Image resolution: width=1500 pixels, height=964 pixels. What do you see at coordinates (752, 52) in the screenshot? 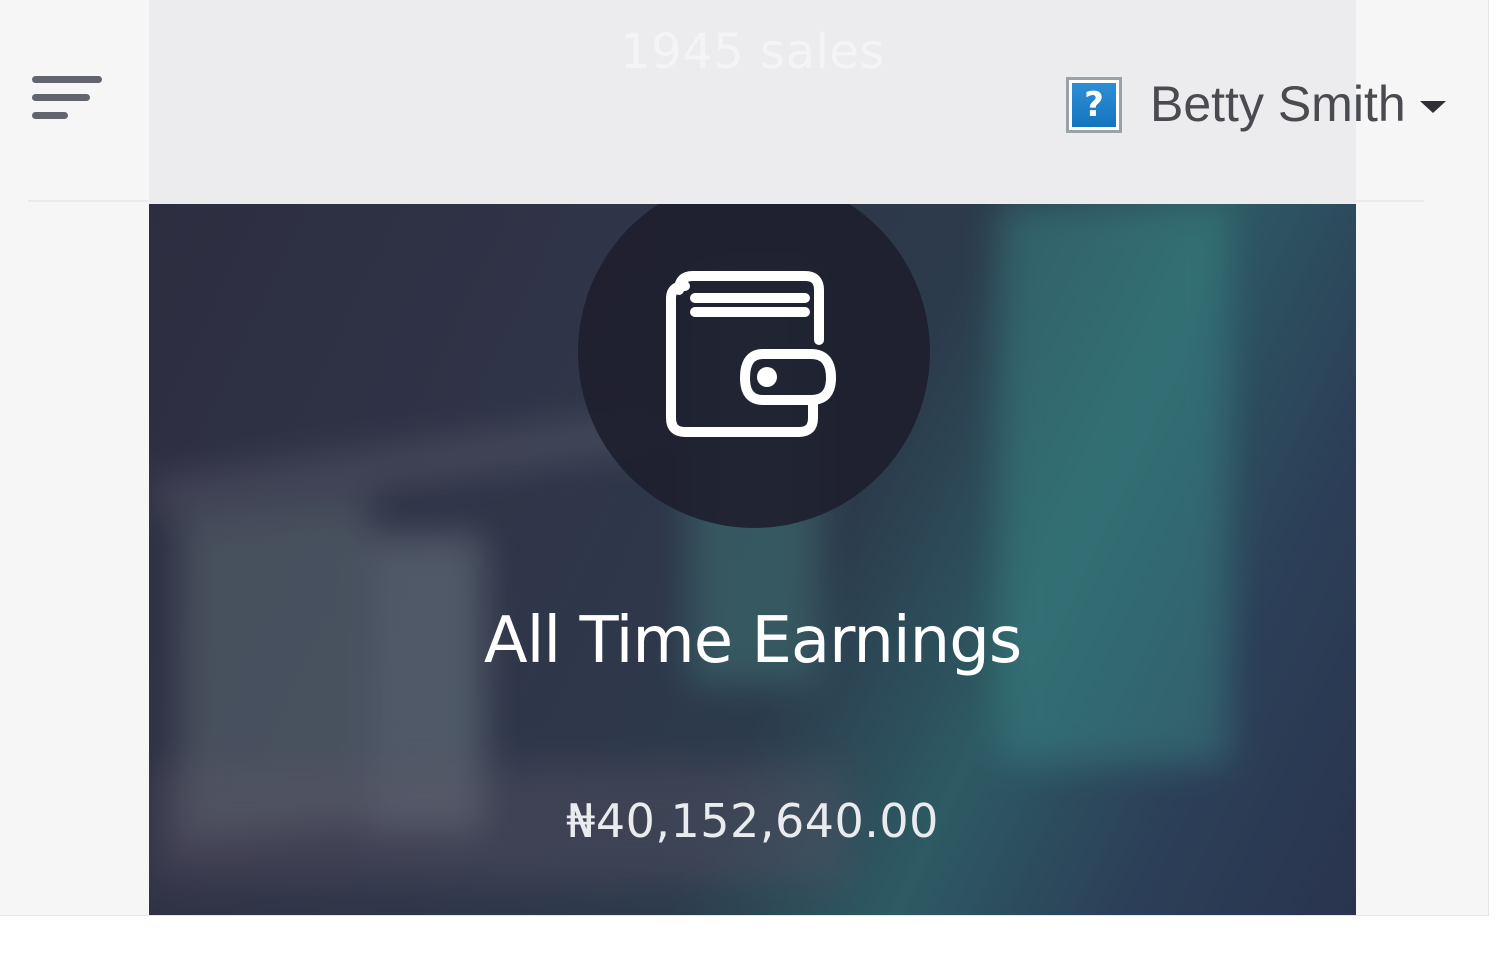
I see `sales-count: 1945 sales` at bounding box center [752, 52].